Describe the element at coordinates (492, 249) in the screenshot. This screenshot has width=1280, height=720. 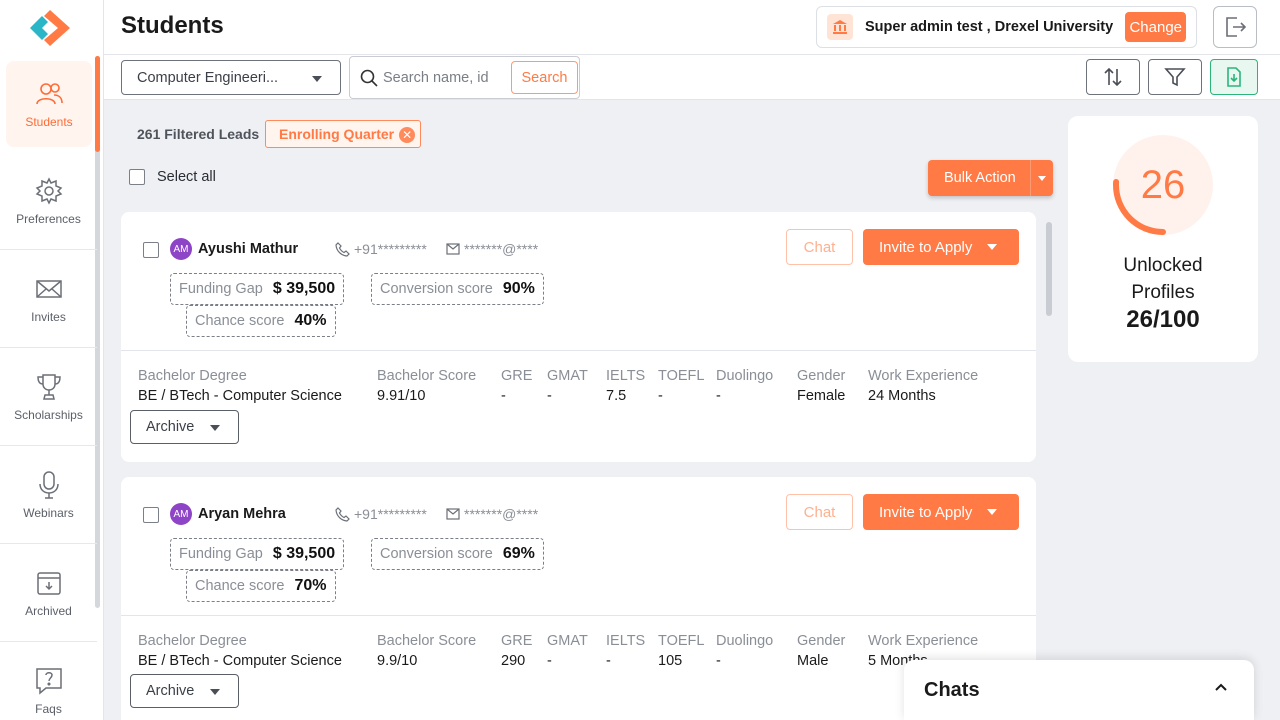
I see `student-email: *******@****` at that location.